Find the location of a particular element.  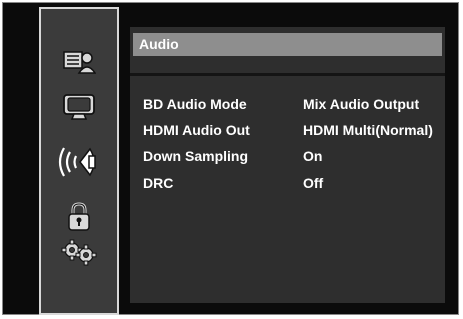

sidebar-item-display is located at coordinates (79, 107).